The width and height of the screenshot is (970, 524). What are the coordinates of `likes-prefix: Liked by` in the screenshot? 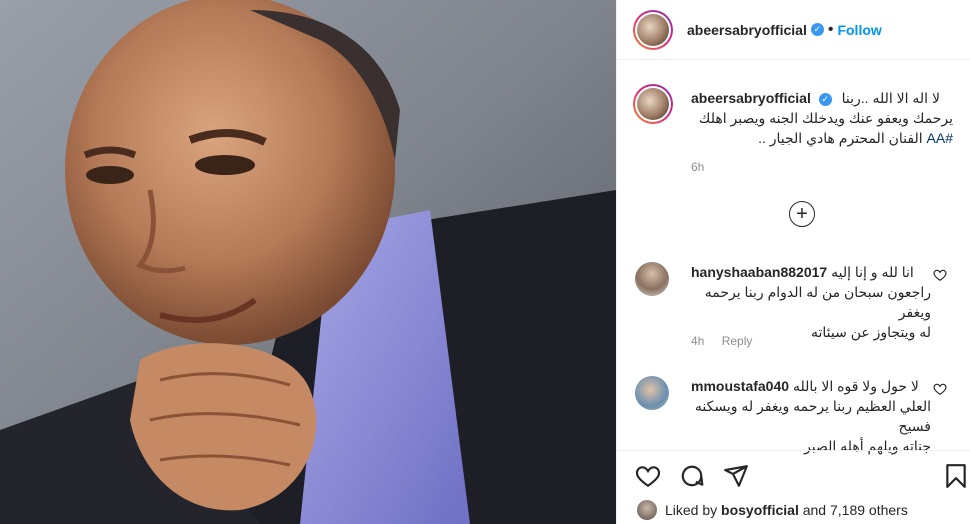 It's located at (691, 510).